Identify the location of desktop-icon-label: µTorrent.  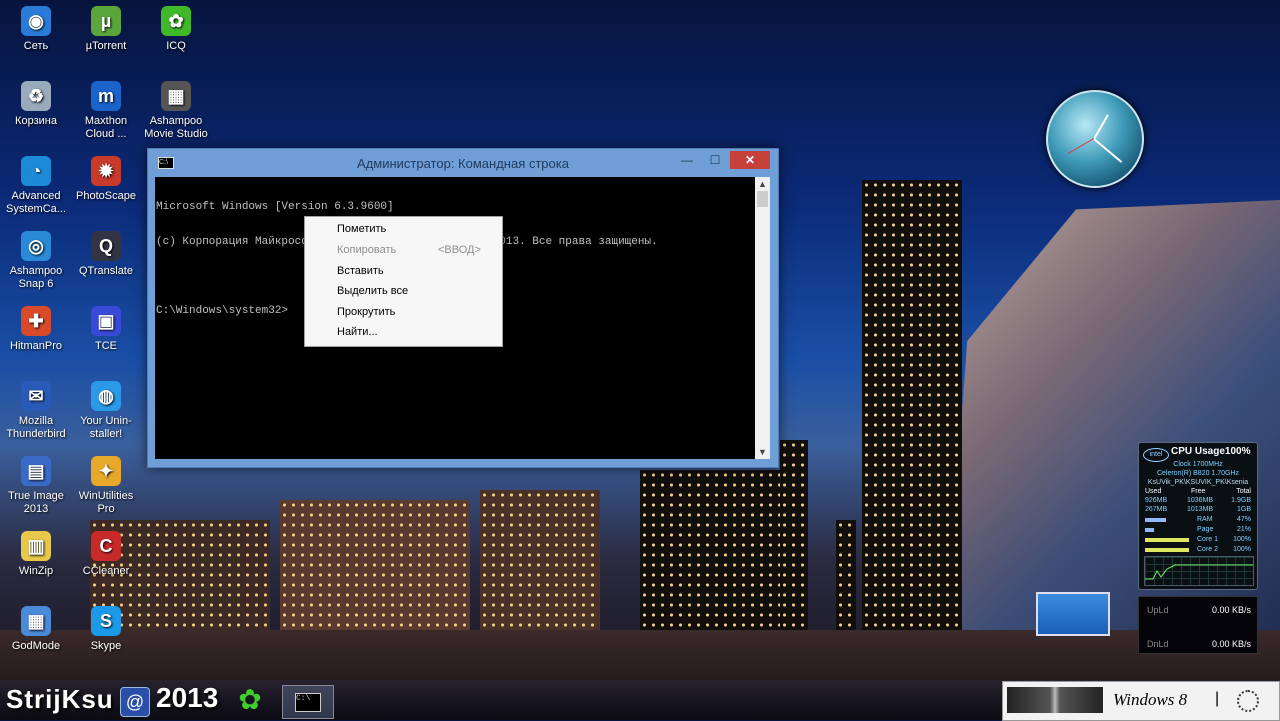
(106, 46).